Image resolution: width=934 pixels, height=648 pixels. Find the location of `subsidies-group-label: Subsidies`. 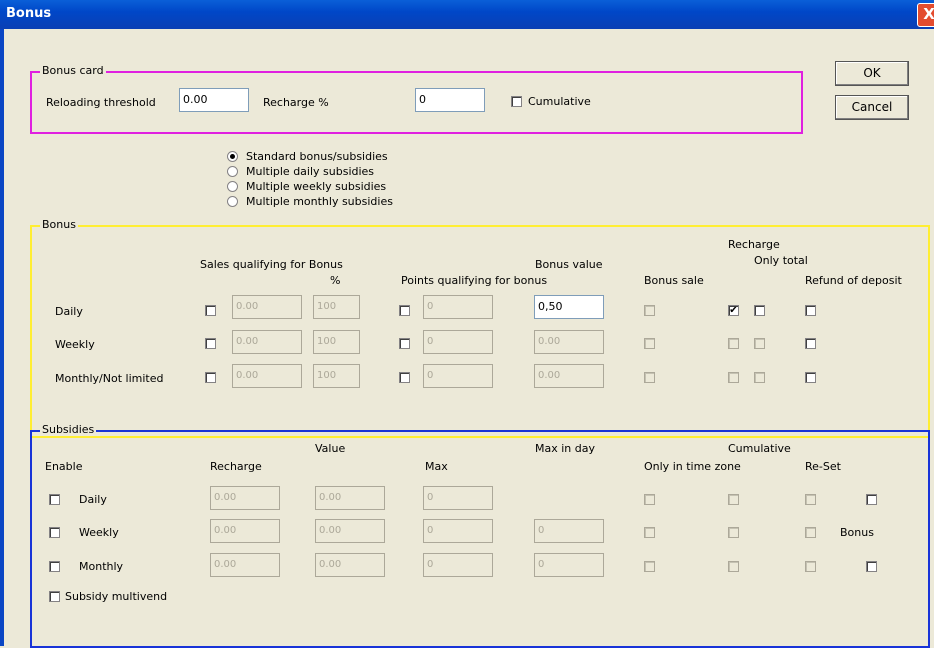

subsidies-group-label: Subsidies is located at coordinates (68, 429).